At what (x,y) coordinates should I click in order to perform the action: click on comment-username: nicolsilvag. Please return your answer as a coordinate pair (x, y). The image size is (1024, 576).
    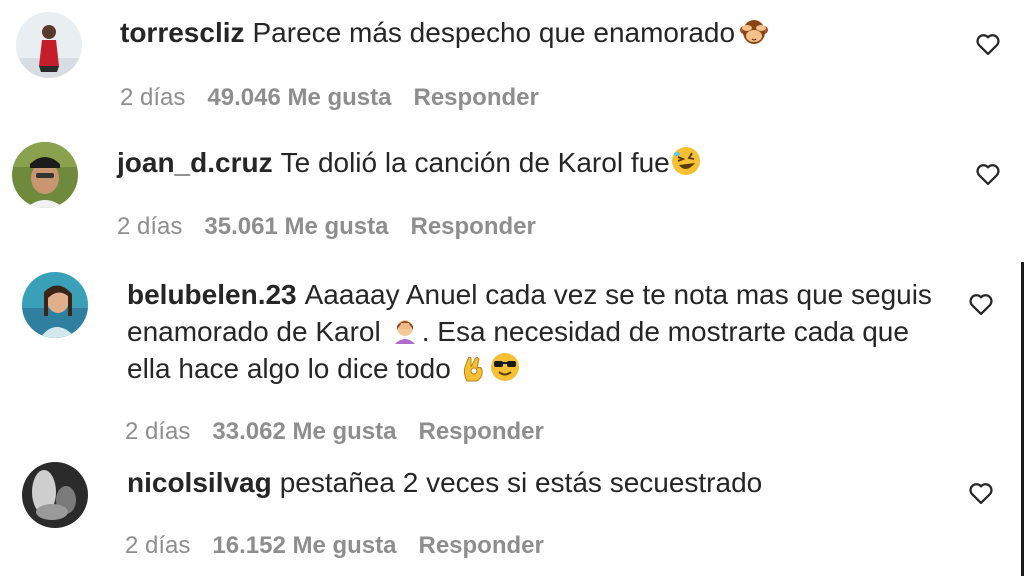
    Looking at the image, I should click on (199, 482).